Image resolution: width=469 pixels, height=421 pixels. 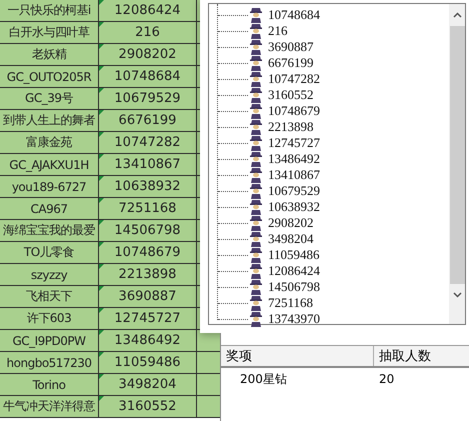 I want to click on table-cell-text: 200星钻, so click(x=263, y=379).